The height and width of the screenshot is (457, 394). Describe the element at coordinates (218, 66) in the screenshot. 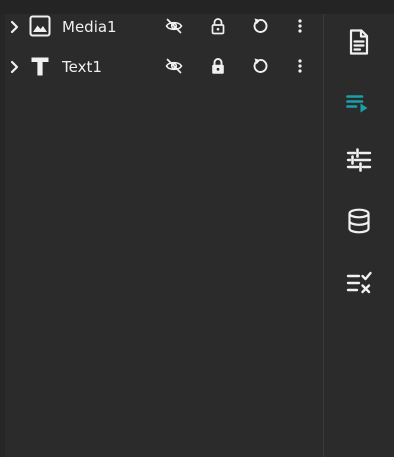

I see `lock-icon` at that location.